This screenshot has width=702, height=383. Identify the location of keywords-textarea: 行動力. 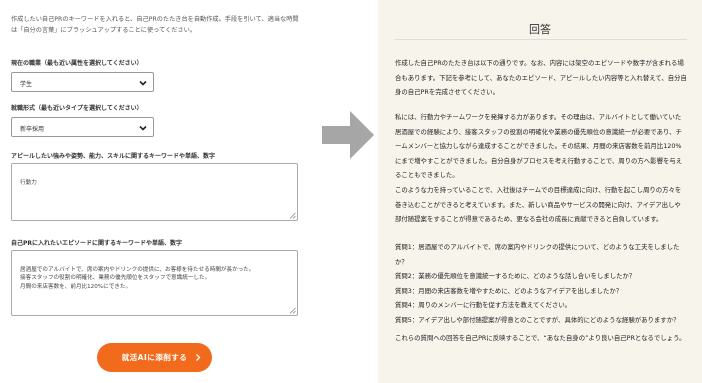
(154, 192).